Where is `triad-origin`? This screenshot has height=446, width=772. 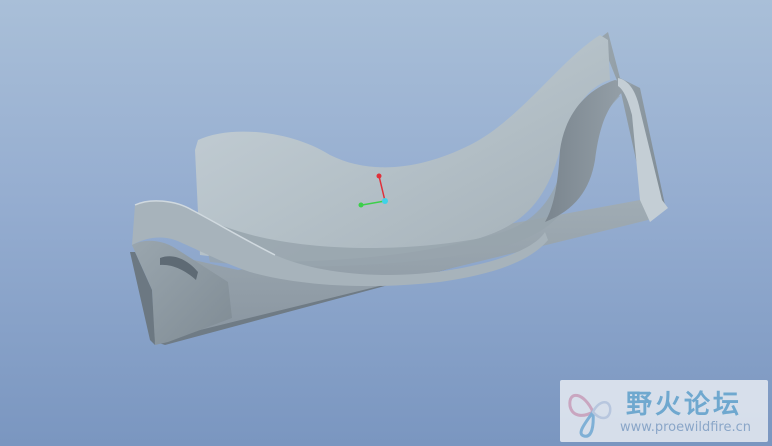 triad-origin is located at coordinates (385, 201).